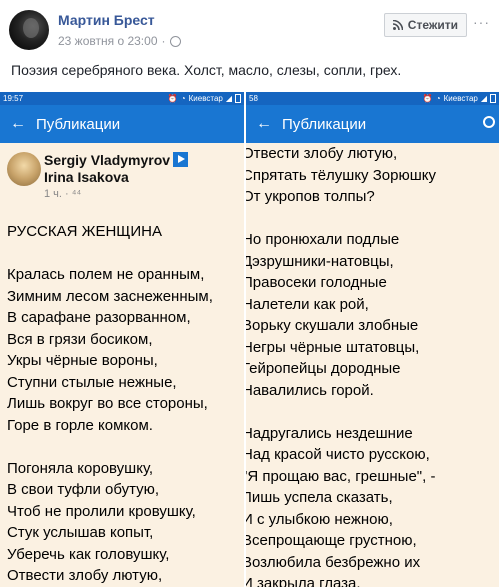 This screenshot has height=587, width=499. Describe the element at coordinates (24, 169) in the screenshot. I see `poster-avatar` at that location.